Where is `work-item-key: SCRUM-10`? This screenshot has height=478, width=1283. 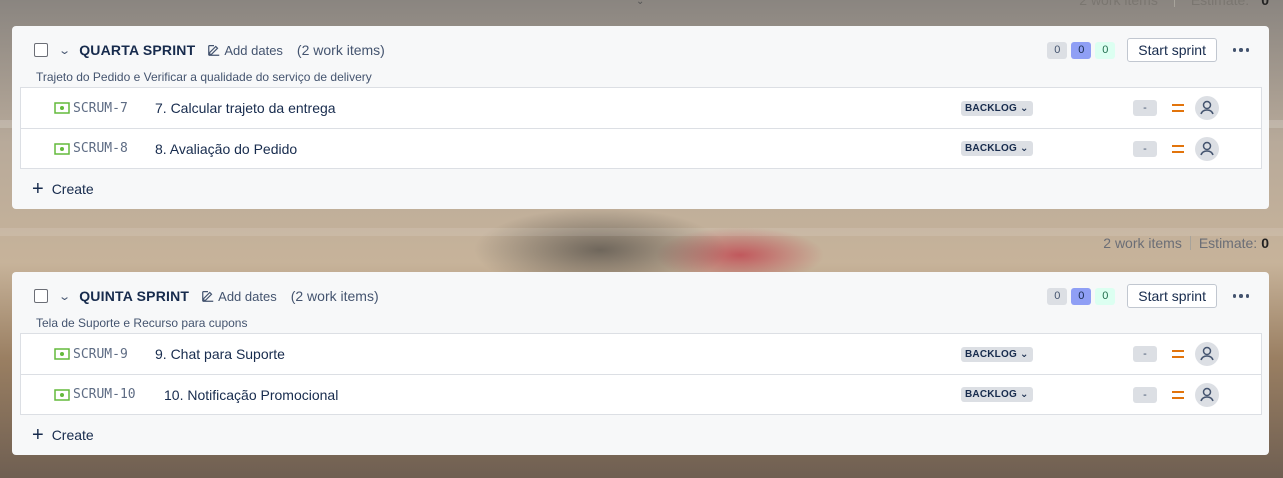
work-item-key: SCRUM-10 is located at coordinates (104, 394).